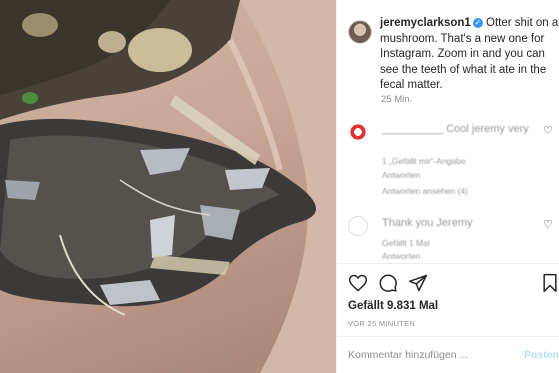 The image size is (559, 373). Describe the element at coordinates (425, 191) in the screenshot. I see `view-replies: Antworten ansehen (4)` at that location.